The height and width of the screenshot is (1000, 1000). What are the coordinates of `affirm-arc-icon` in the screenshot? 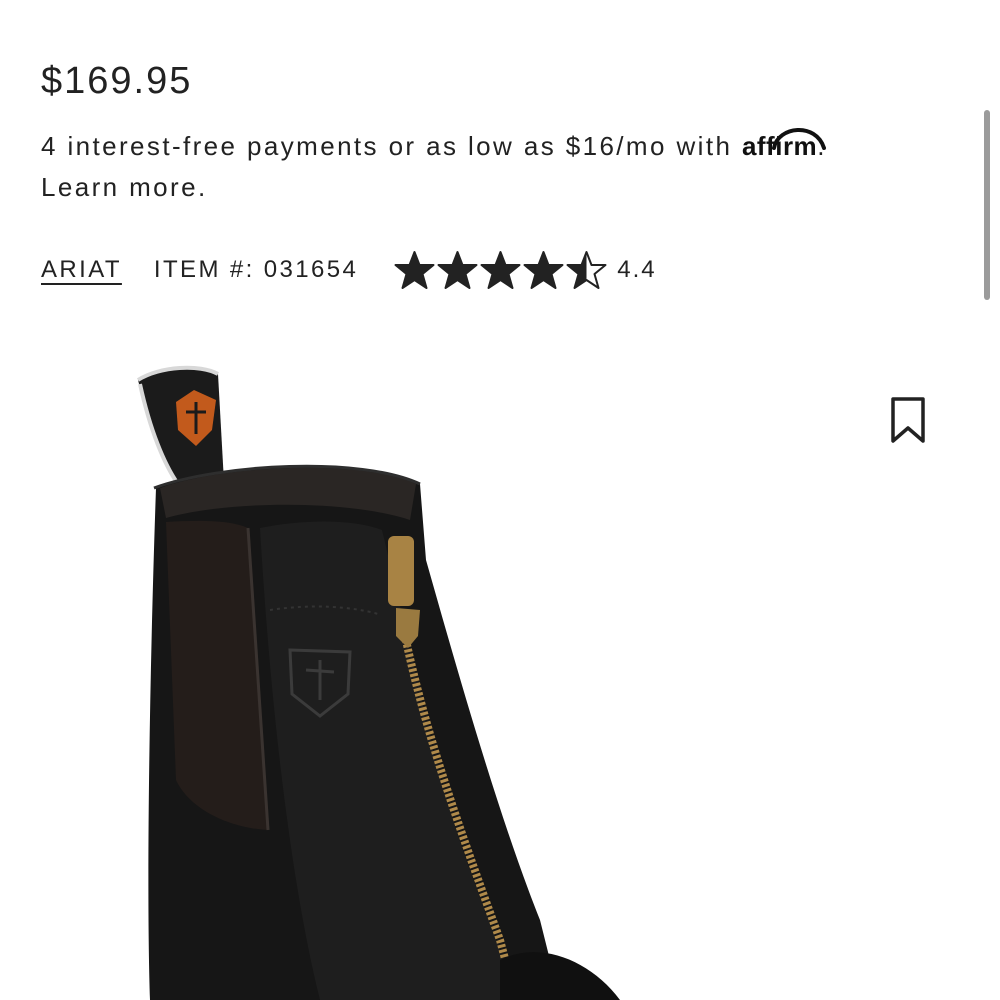 It's located at (798, 139).